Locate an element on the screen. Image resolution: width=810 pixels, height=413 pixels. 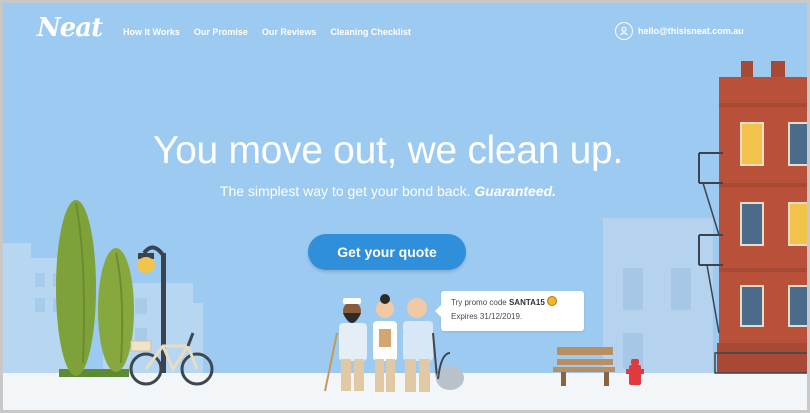
nav-link-our-reviews: Our Reviews is located at coordinates (289, 32).